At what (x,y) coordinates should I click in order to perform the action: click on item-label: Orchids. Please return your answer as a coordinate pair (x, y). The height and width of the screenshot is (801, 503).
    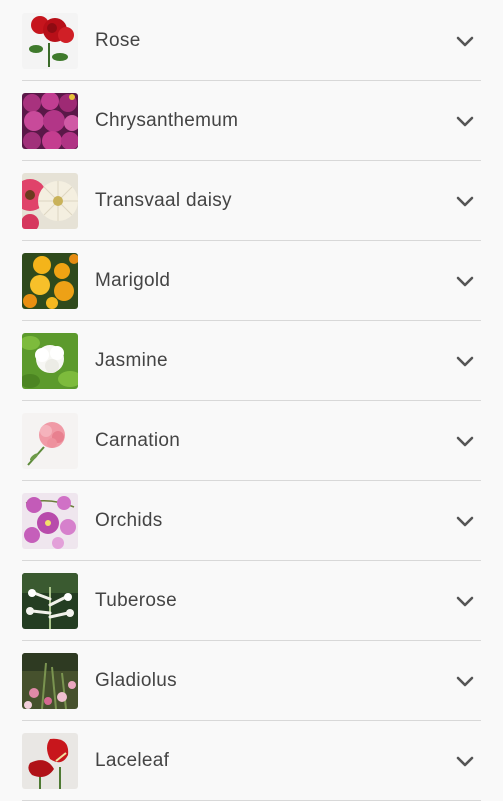
    Looking at the image, I should click on (129, 520).